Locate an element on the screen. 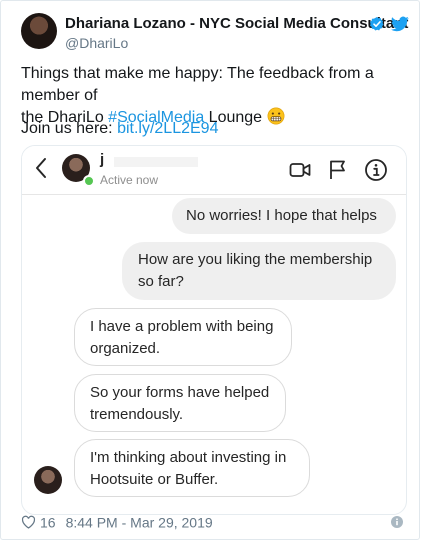  like-count: 16 is located at coordinates (48, 522).